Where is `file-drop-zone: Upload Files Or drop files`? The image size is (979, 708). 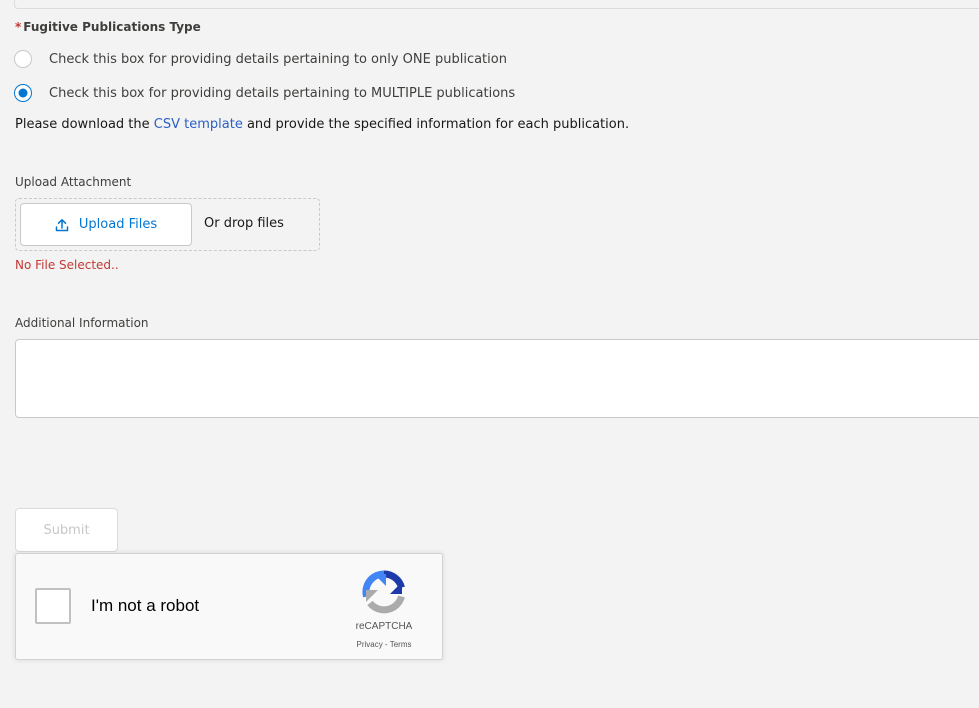
file-drop-zone: Upload Files Or drop files is located at coordinates (167, 224).